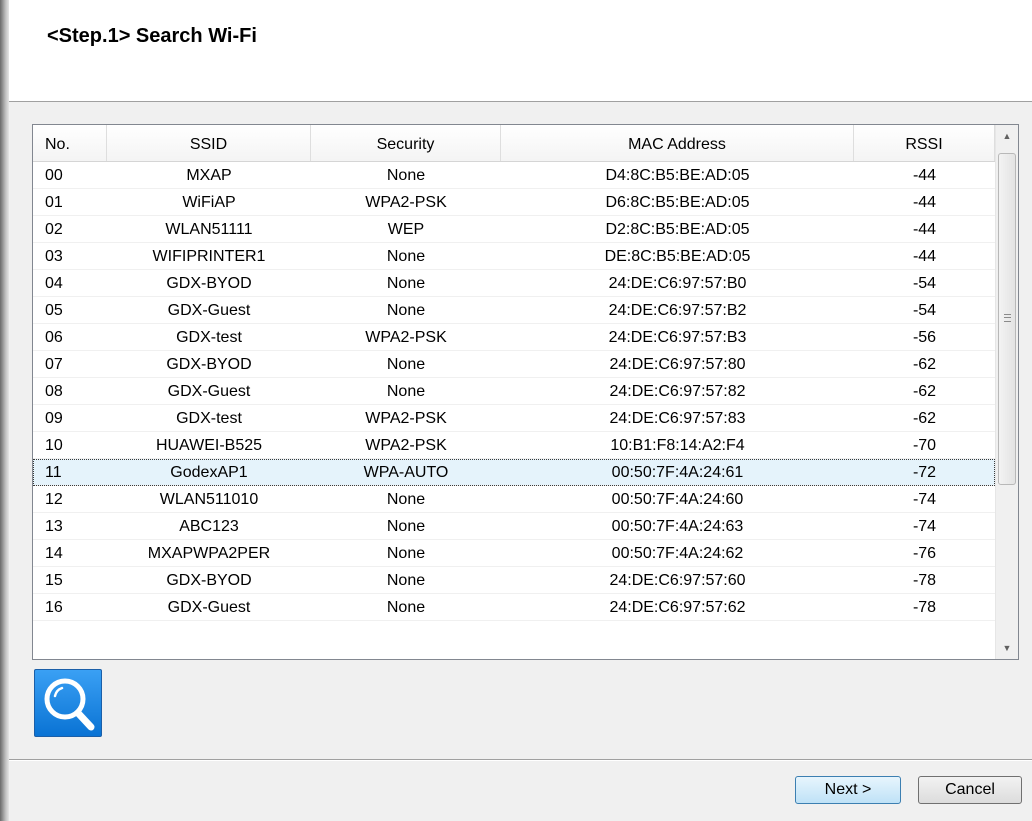  What do you see at coordinates (54, 229) in the screenshot?
I see `row-no: 02` at bounding box center [54, 229].